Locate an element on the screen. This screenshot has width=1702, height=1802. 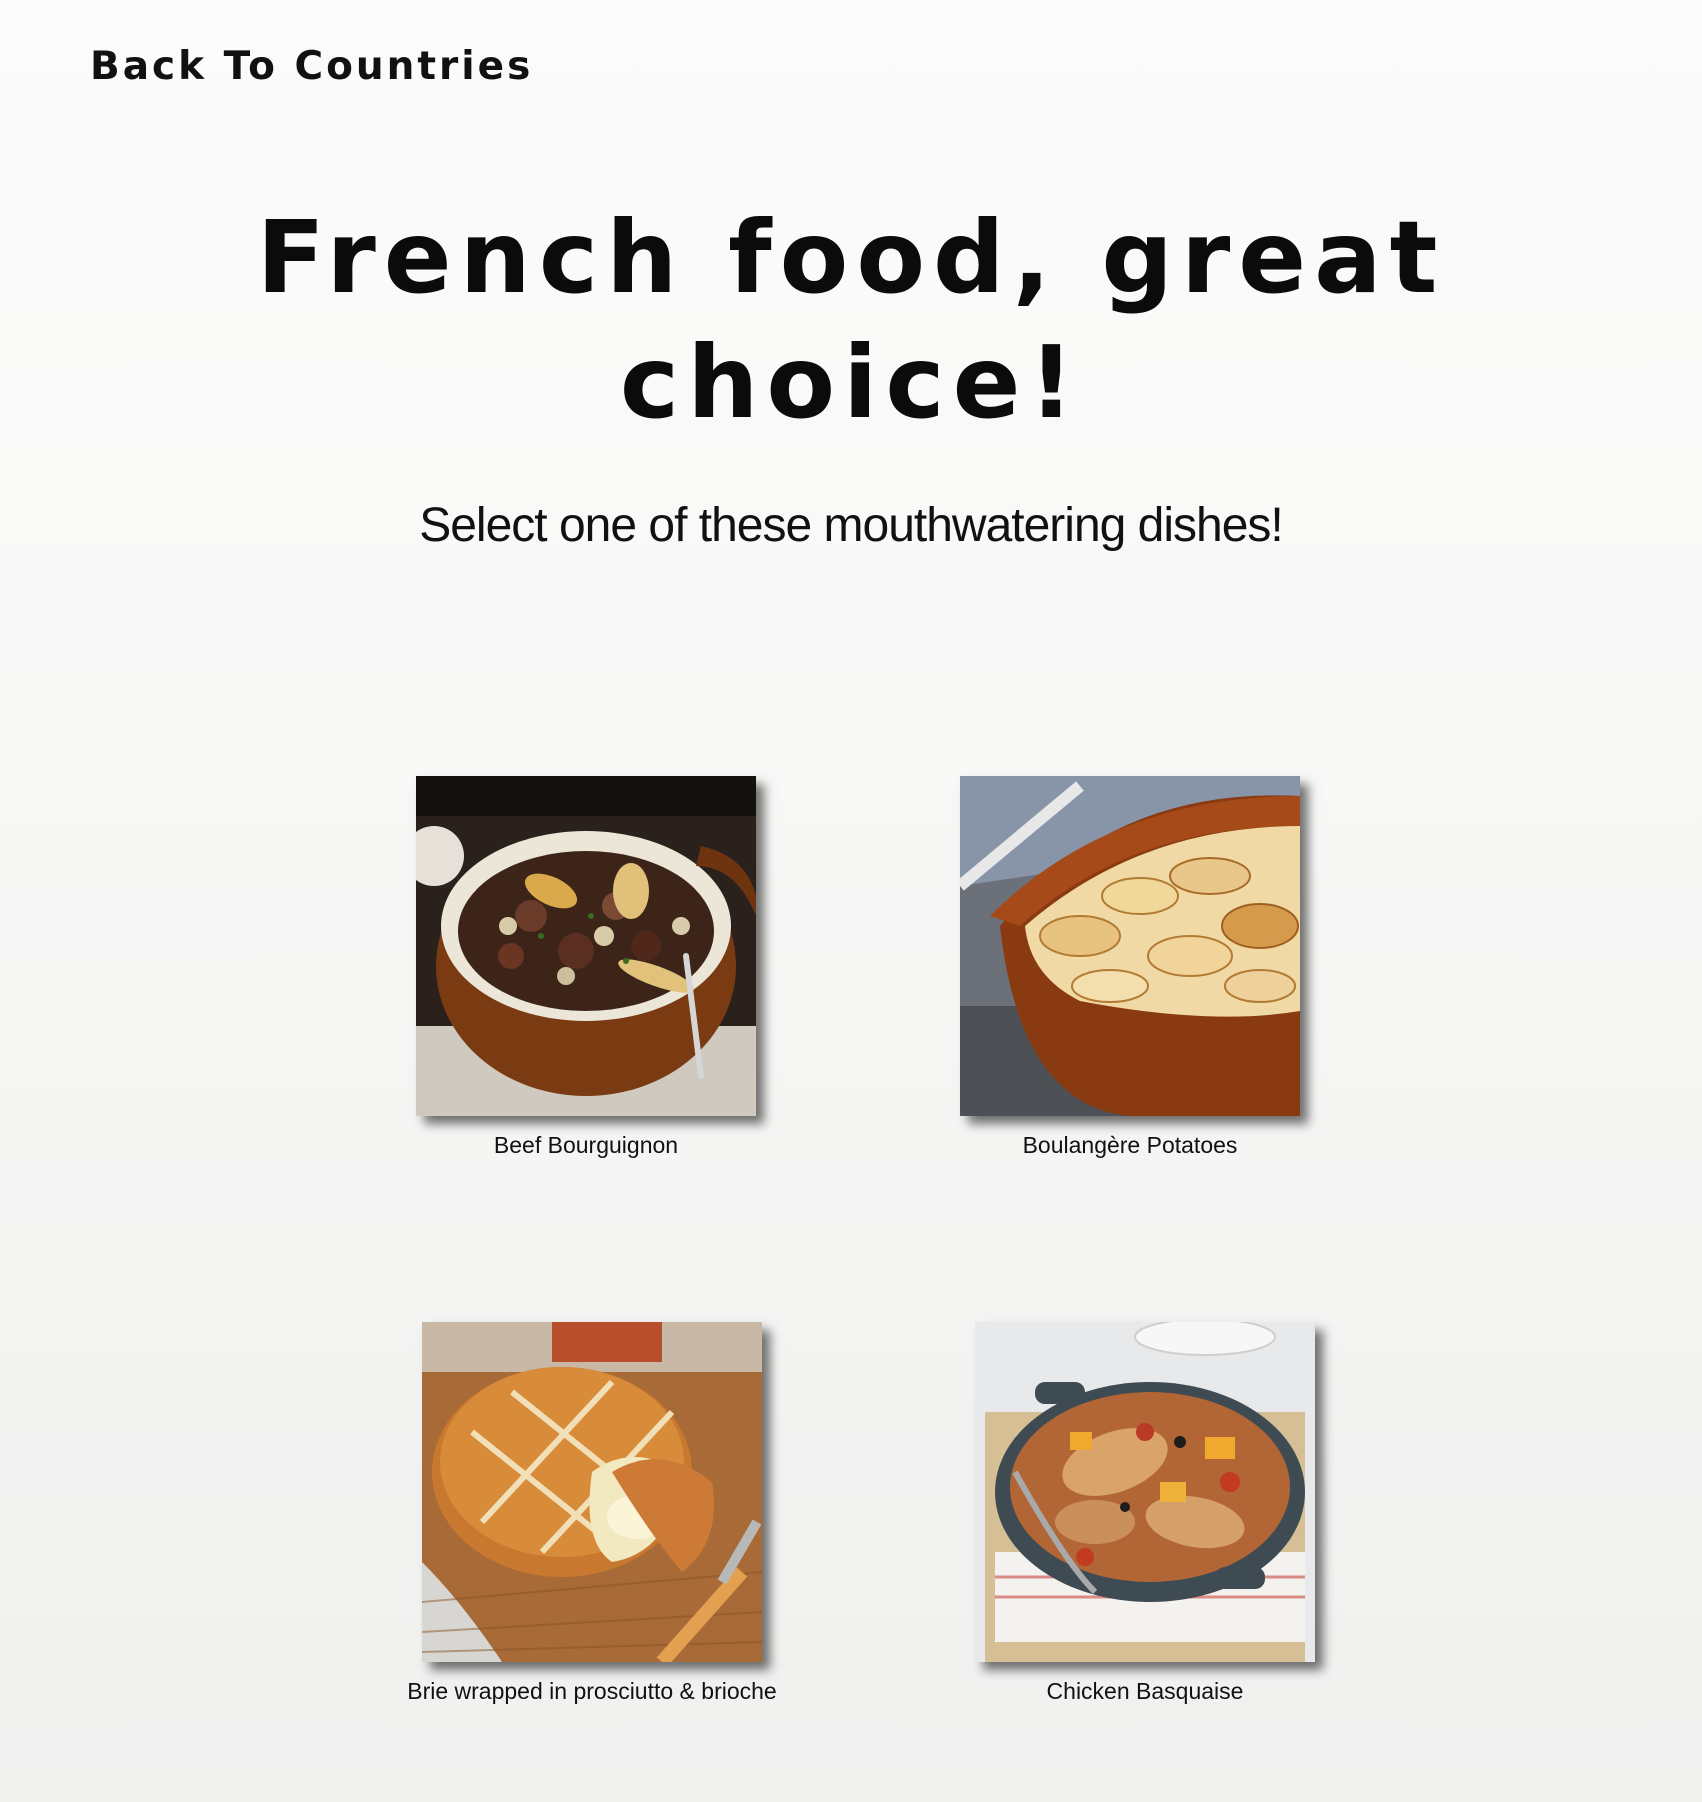
chicken-basquaise-photo is located at coordinates (1145, 1492).